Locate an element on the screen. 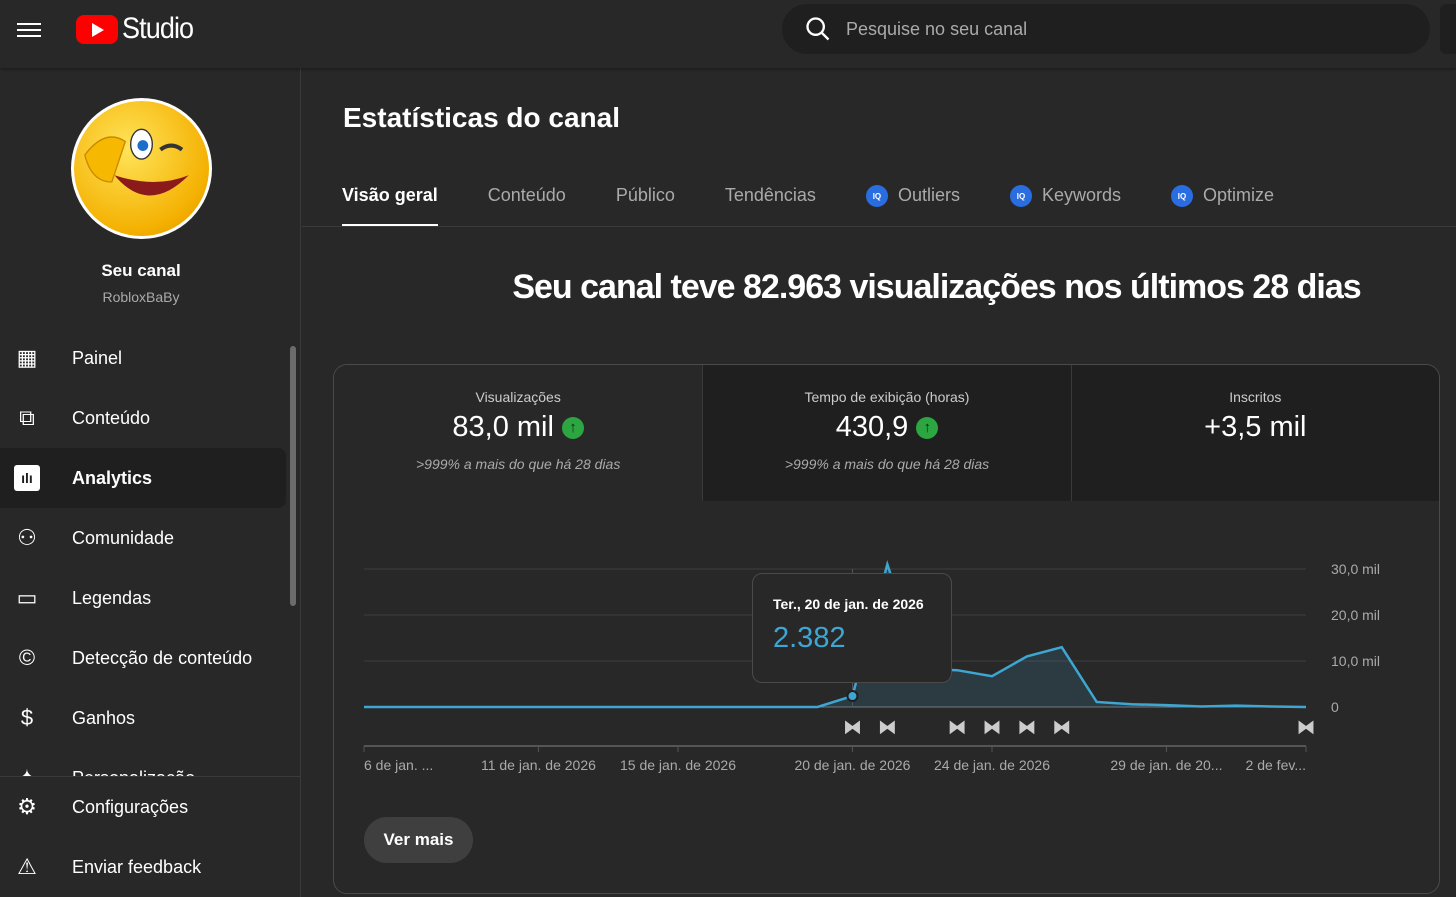 The width and height of the screenshot is (1456, 897). tab-divider is located at coordinates (879, 226).